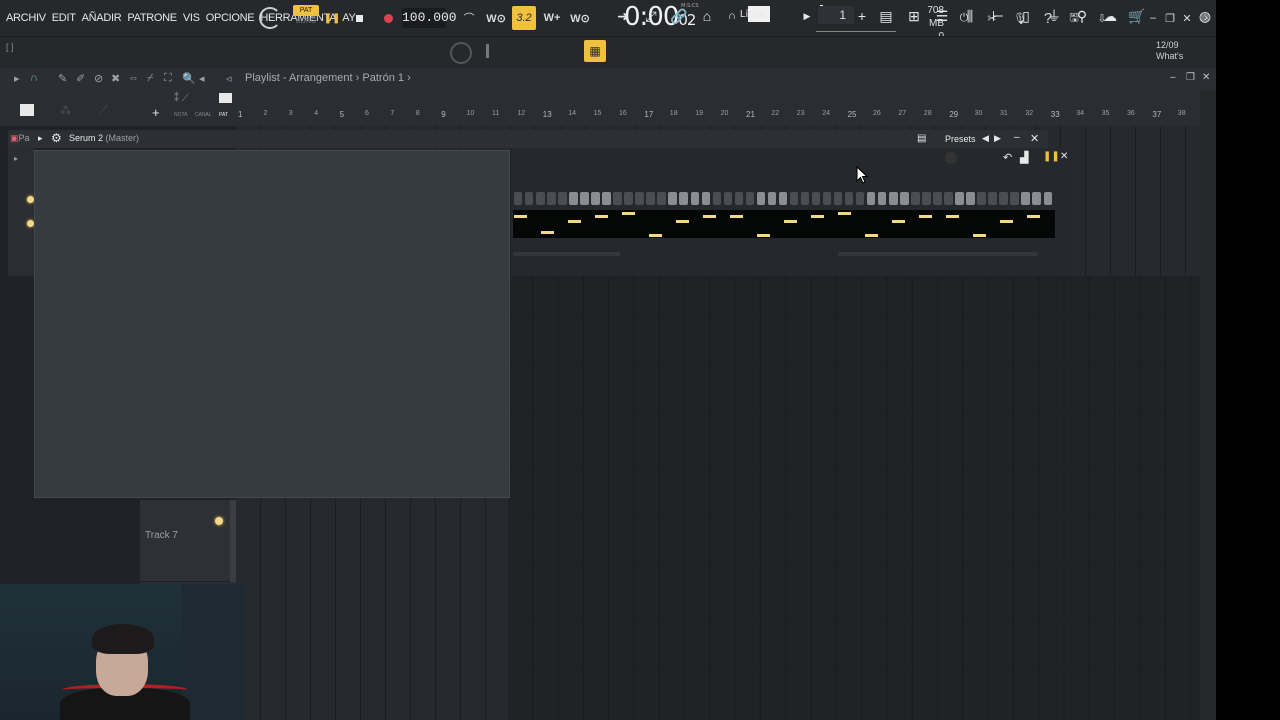 This screenshot has width=1280, height=720. What do you see at coordinates (679, 16) in the screenshot?
I see `link-icon: 🔗` at bounding box center [679, 16].